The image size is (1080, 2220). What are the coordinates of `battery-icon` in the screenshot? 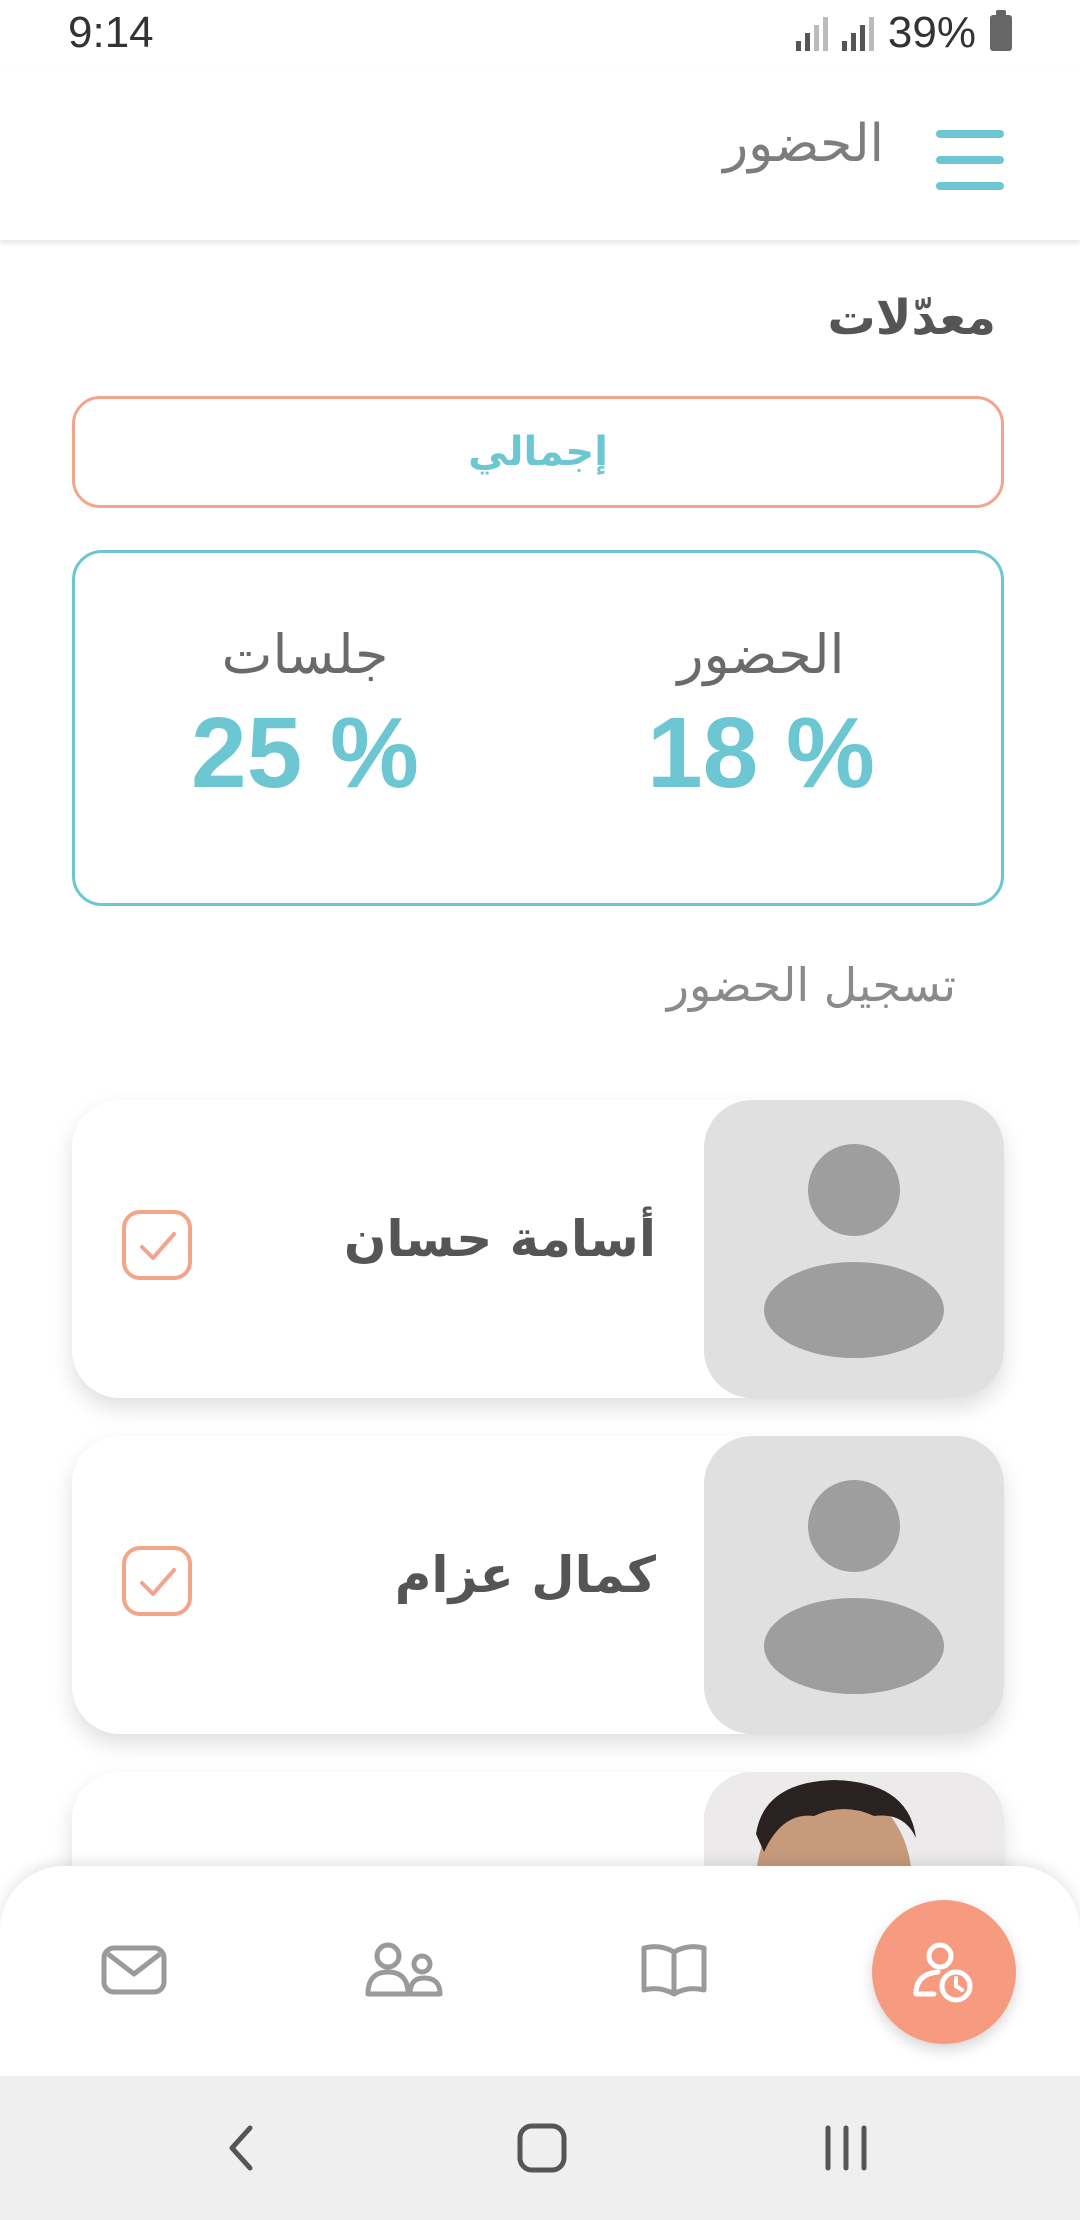 It's located at (1001, 30).